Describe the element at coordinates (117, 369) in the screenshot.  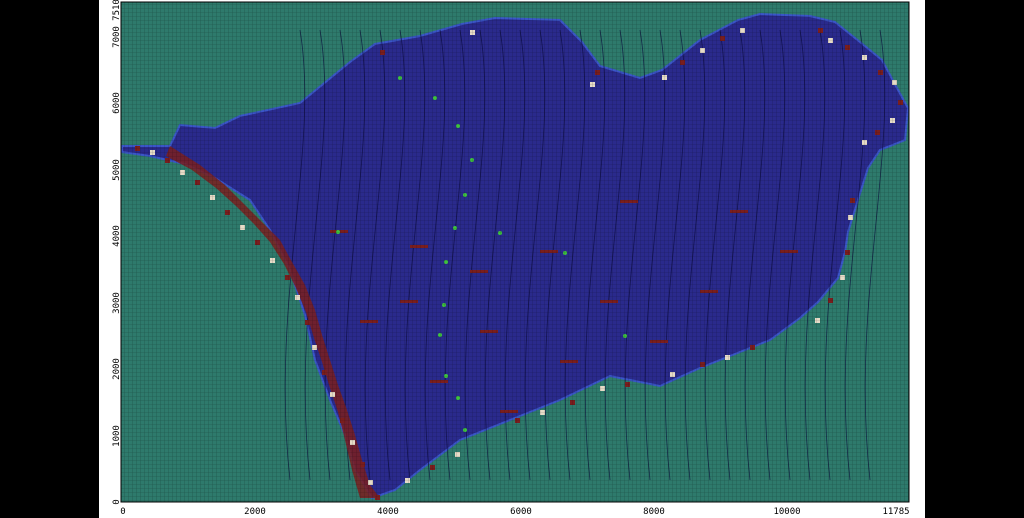
I see `y-tick-label: 2000` at that location.